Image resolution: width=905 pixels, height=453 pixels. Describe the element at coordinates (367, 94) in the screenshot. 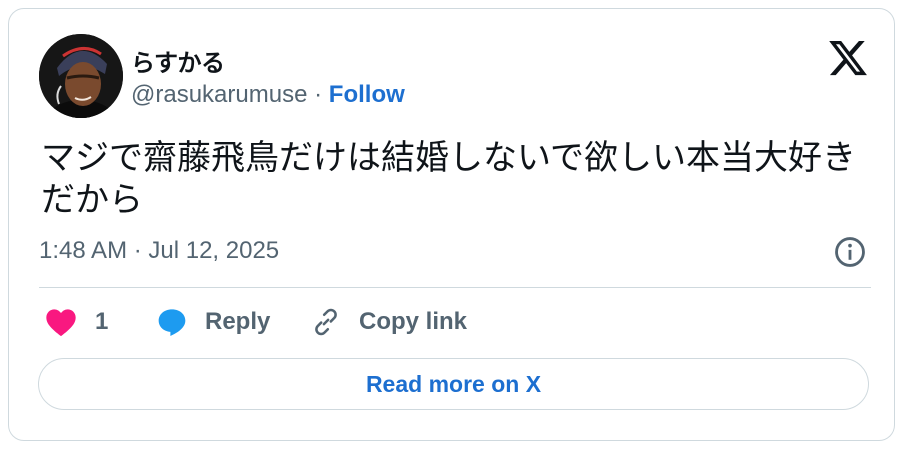

I see `follow-button: Follow` at that location.